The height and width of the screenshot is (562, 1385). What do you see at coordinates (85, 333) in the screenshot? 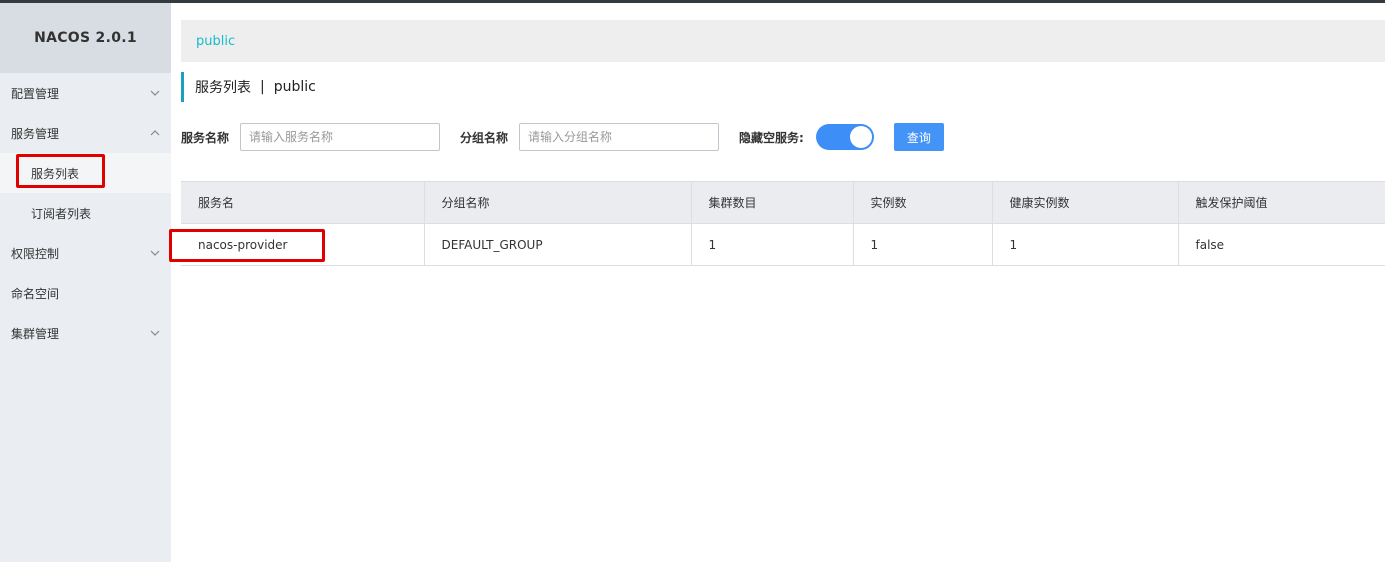
I see `sidebar-item-cluster-management: 集群管理` at bounding box center [85, 333].